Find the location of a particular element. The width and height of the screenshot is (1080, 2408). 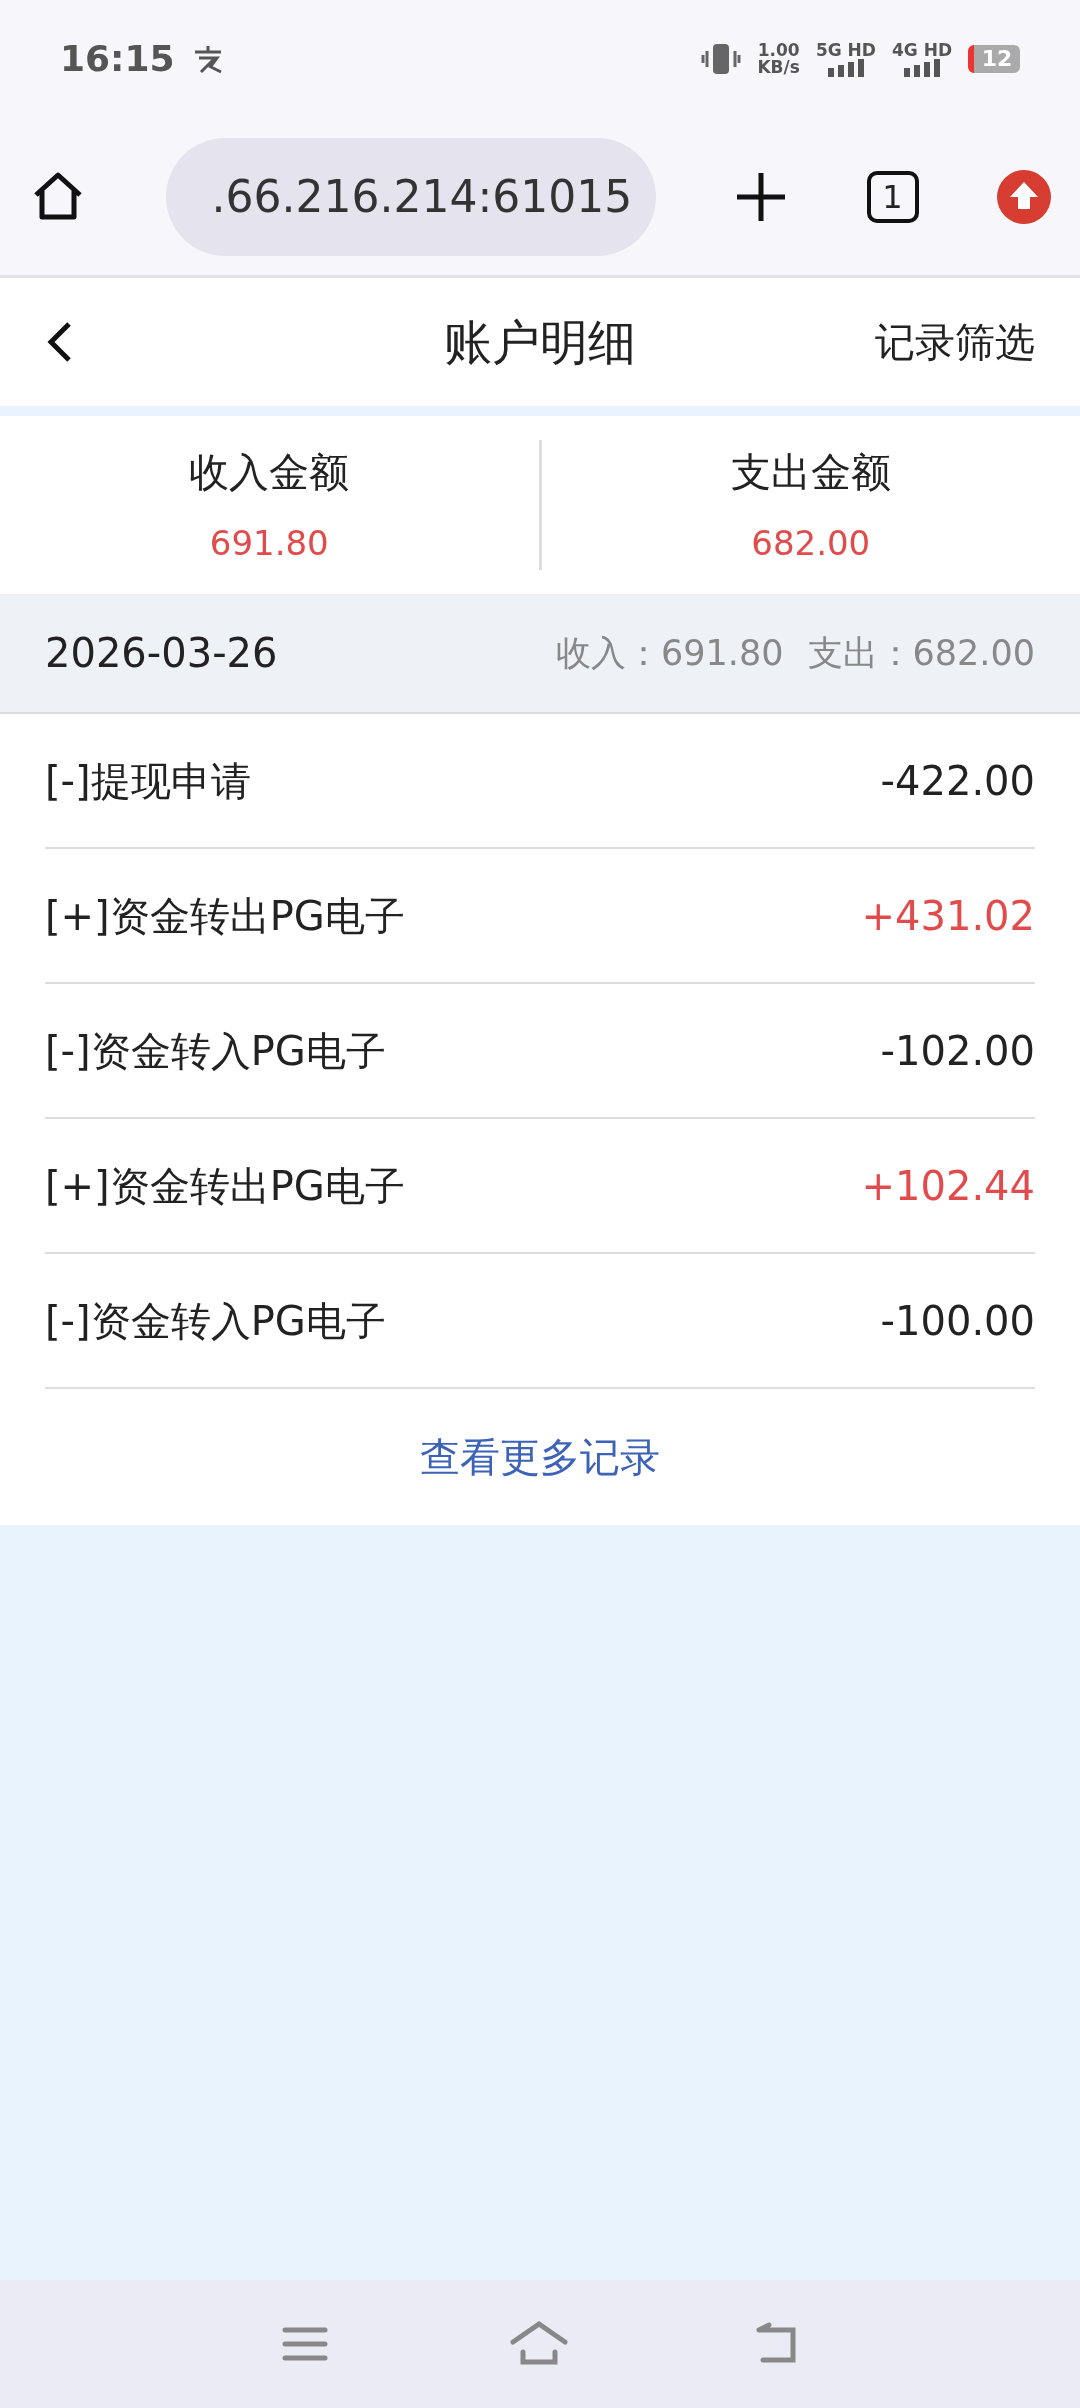

day-expense-text: 支出：682.00 is located at coordinates (921, 653).